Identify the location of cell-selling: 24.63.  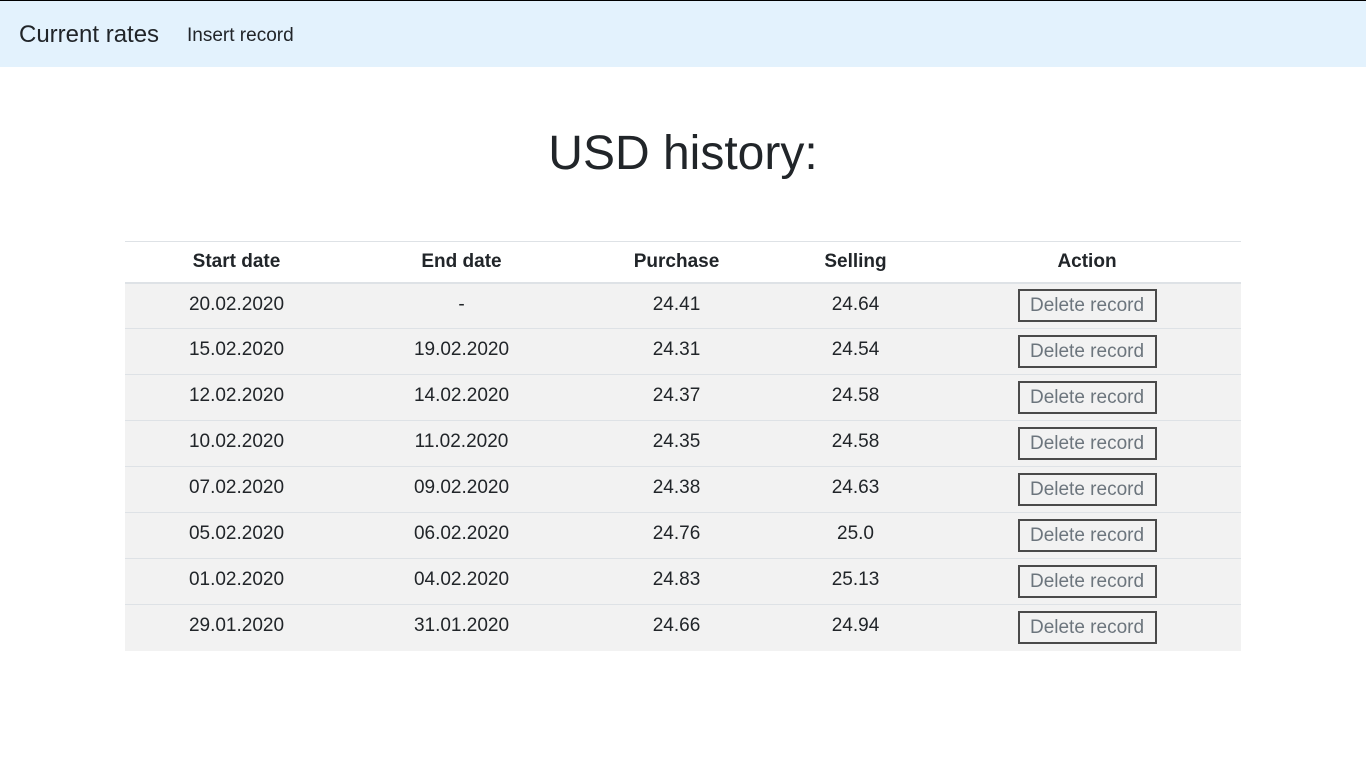
(855, 489).